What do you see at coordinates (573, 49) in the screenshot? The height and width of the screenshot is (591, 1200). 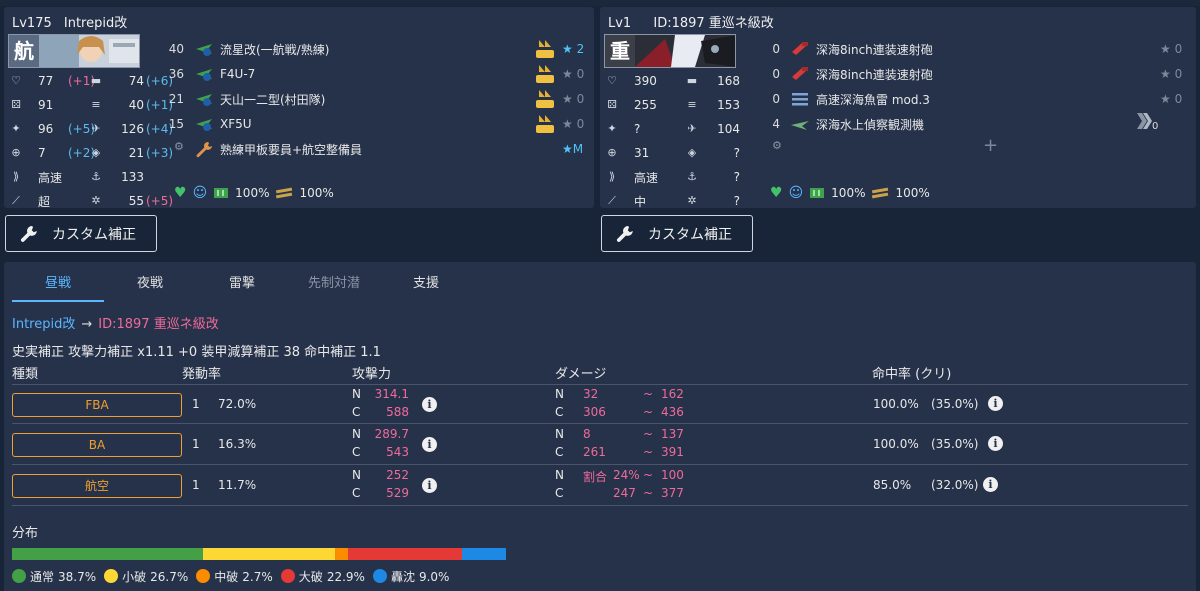 I see `improvement-star: ★ 2` at bounding box center [573, 49].